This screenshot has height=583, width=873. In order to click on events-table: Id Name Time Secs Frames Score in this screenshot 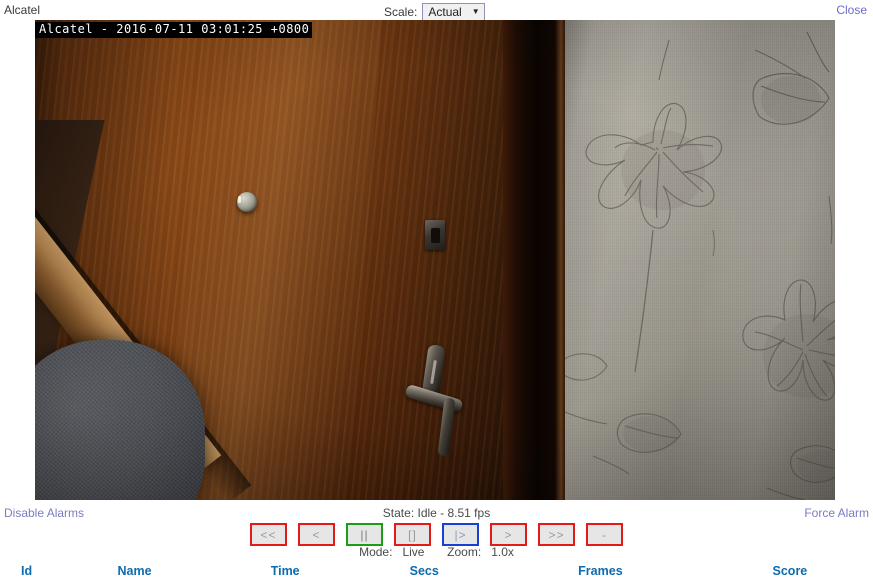, I will do `click(436, 571)`.